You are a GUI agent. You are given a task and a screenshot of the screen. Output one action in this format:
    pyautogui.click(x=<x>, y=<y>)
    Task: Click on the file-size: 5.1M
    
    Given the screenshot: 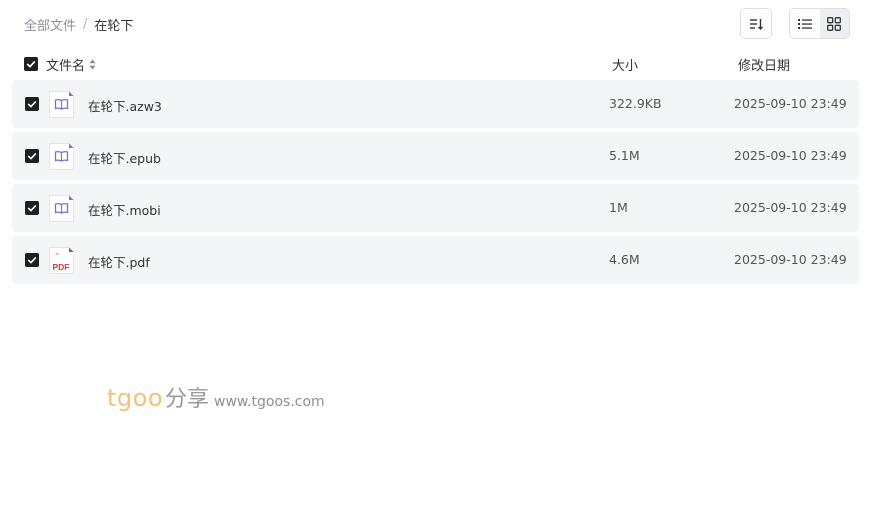 What is the action you would take?
    pyautogui.click(x=624, y=155)
    